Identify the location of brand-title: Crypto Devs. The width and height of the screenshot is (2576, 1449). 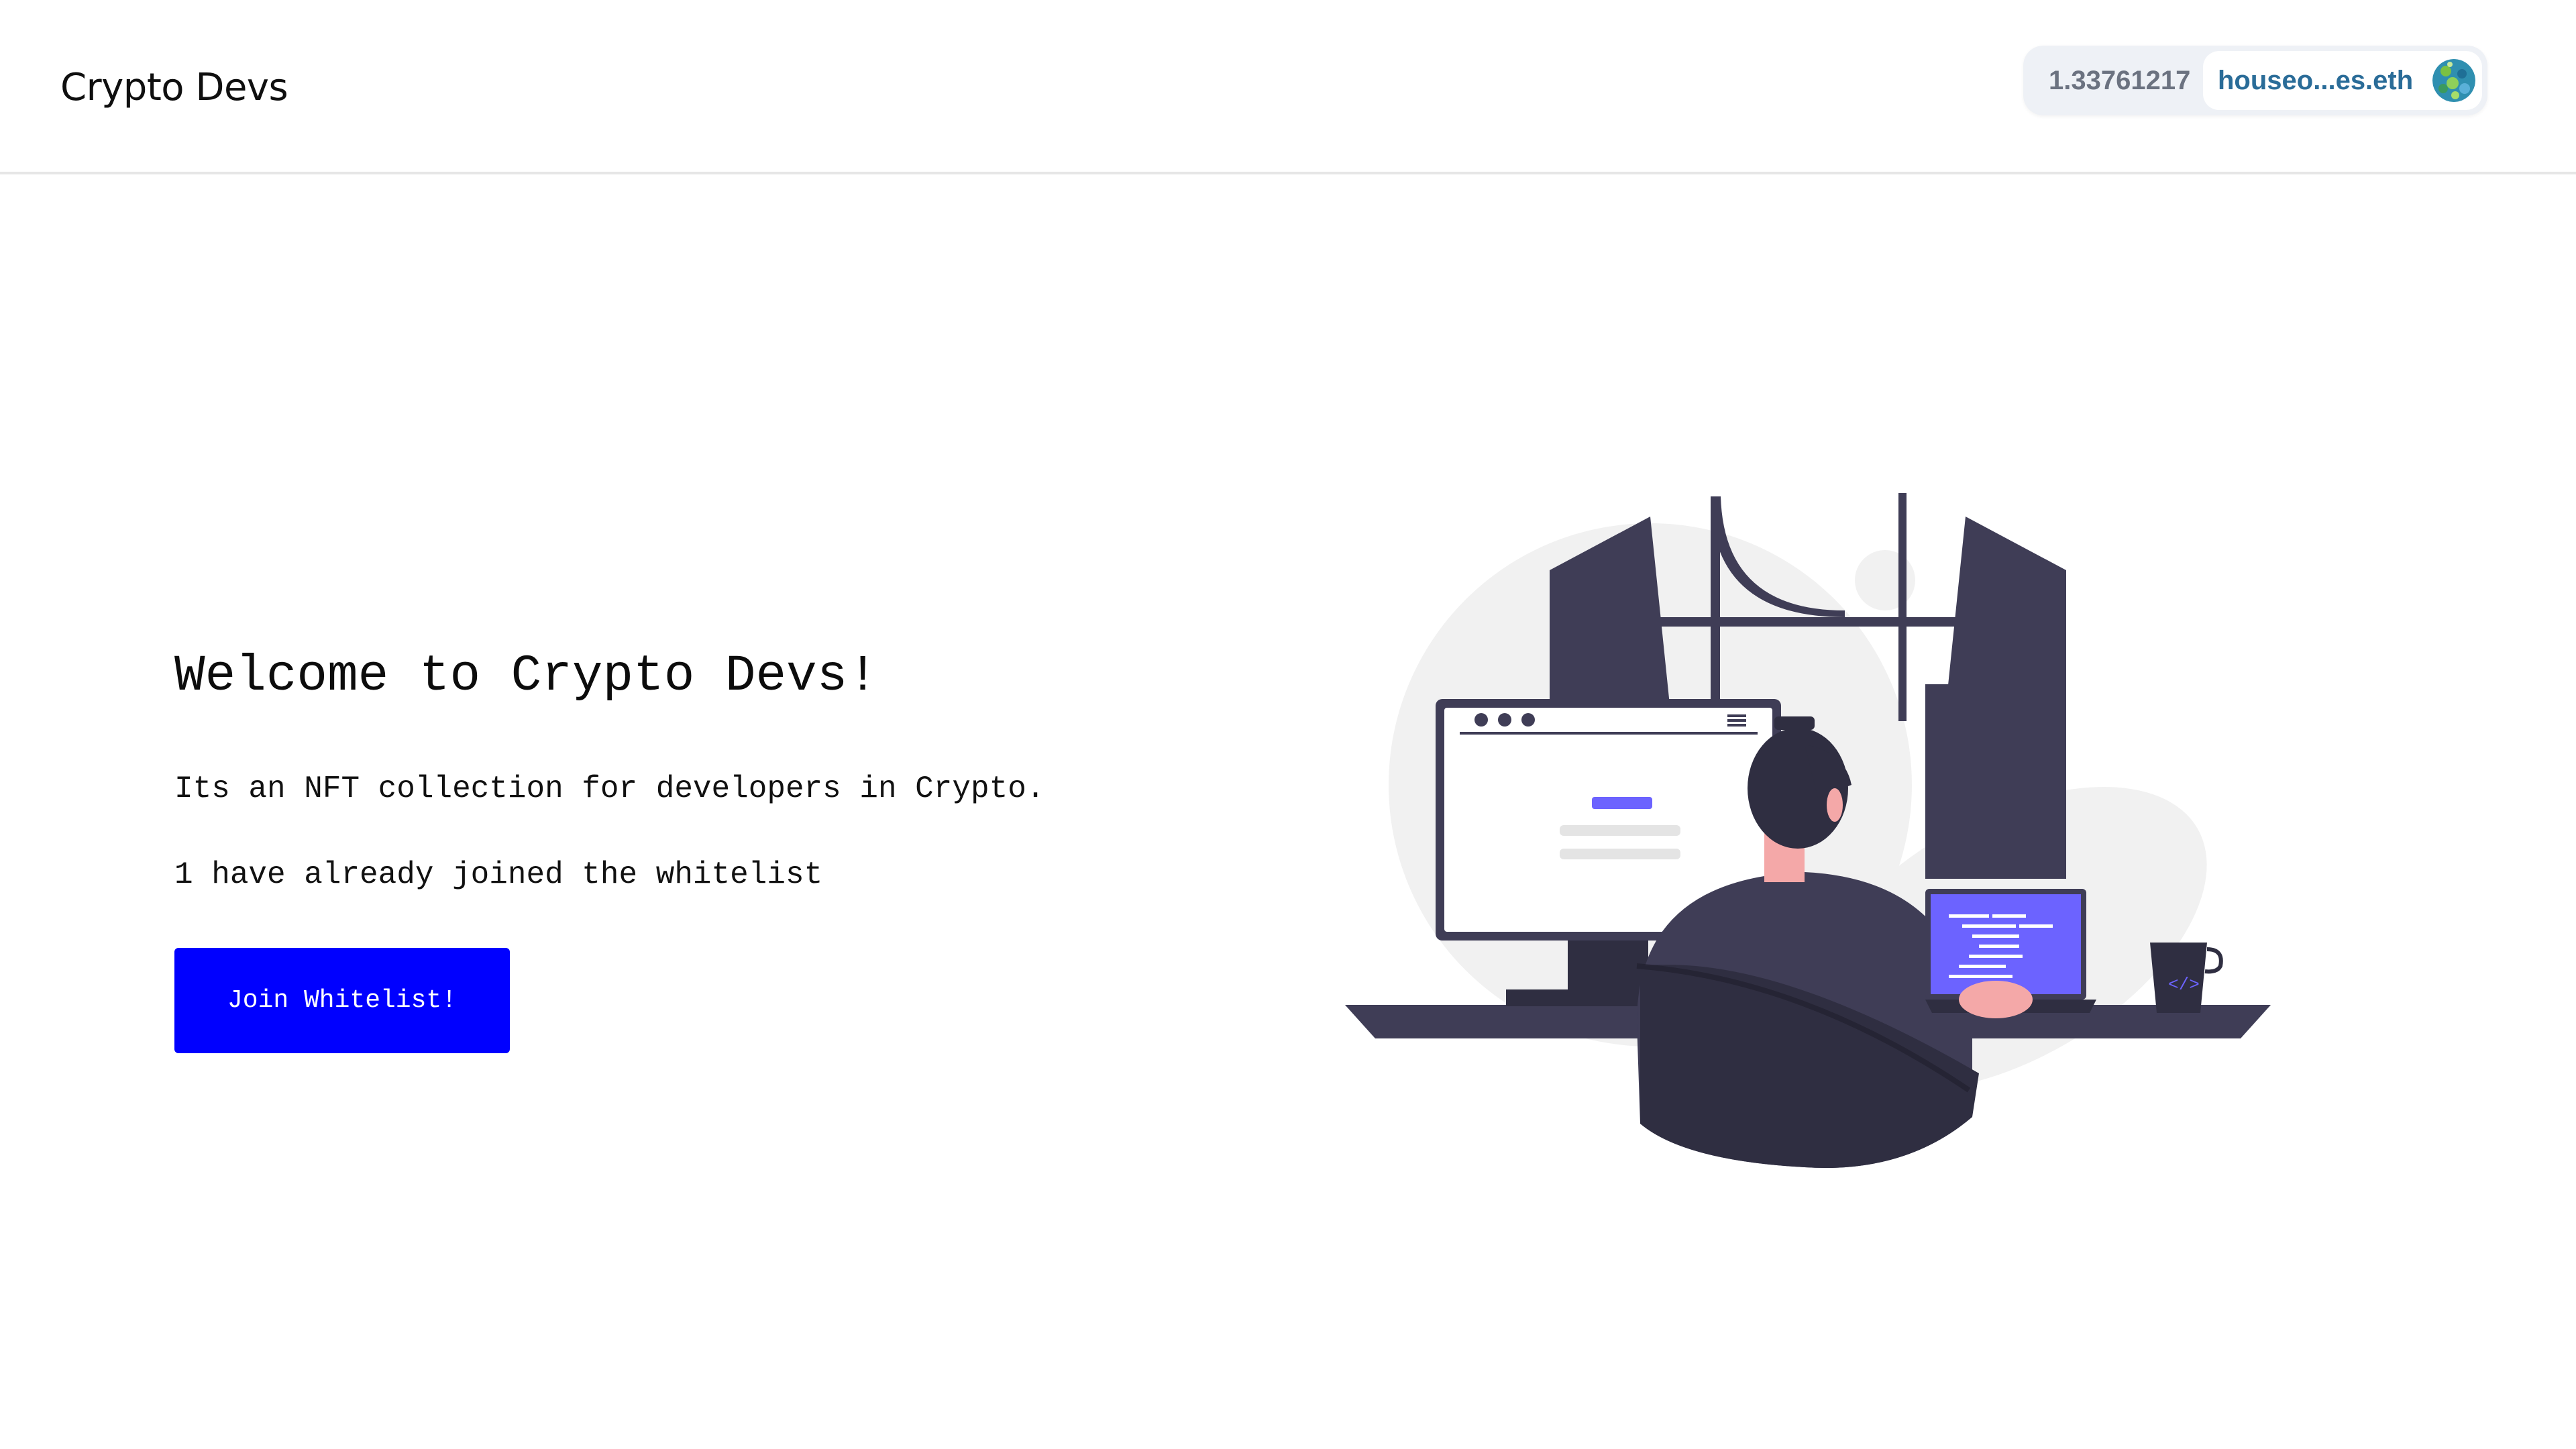
(174, 87).